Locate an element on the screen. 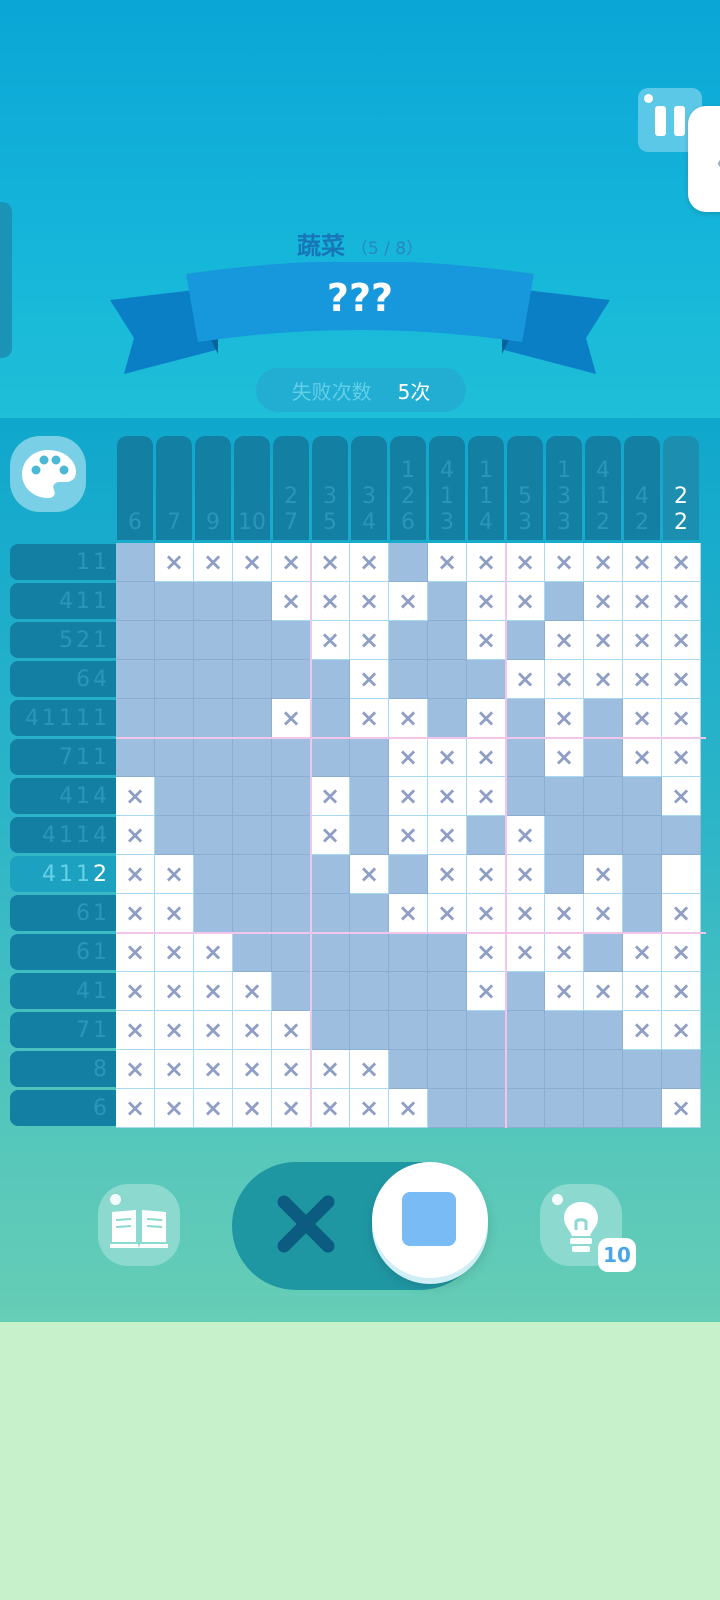  rules-button is located at coordinates (139, 1225).